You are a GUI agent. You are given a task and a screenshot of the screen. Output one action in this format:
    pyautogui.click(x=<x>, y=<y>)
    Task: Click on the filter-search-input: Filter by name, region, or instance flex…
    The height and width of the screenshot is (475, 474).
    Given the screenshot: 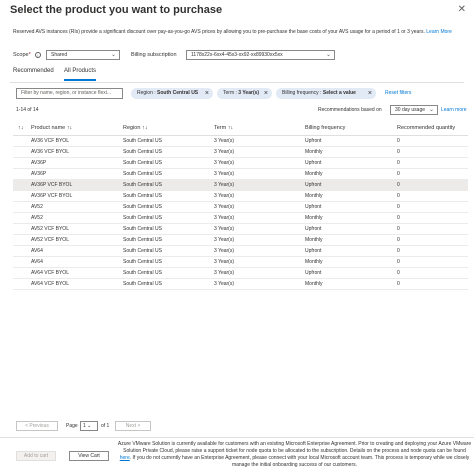 What is the action you would take?
    pyautogui.click(x=69, y=93)
    